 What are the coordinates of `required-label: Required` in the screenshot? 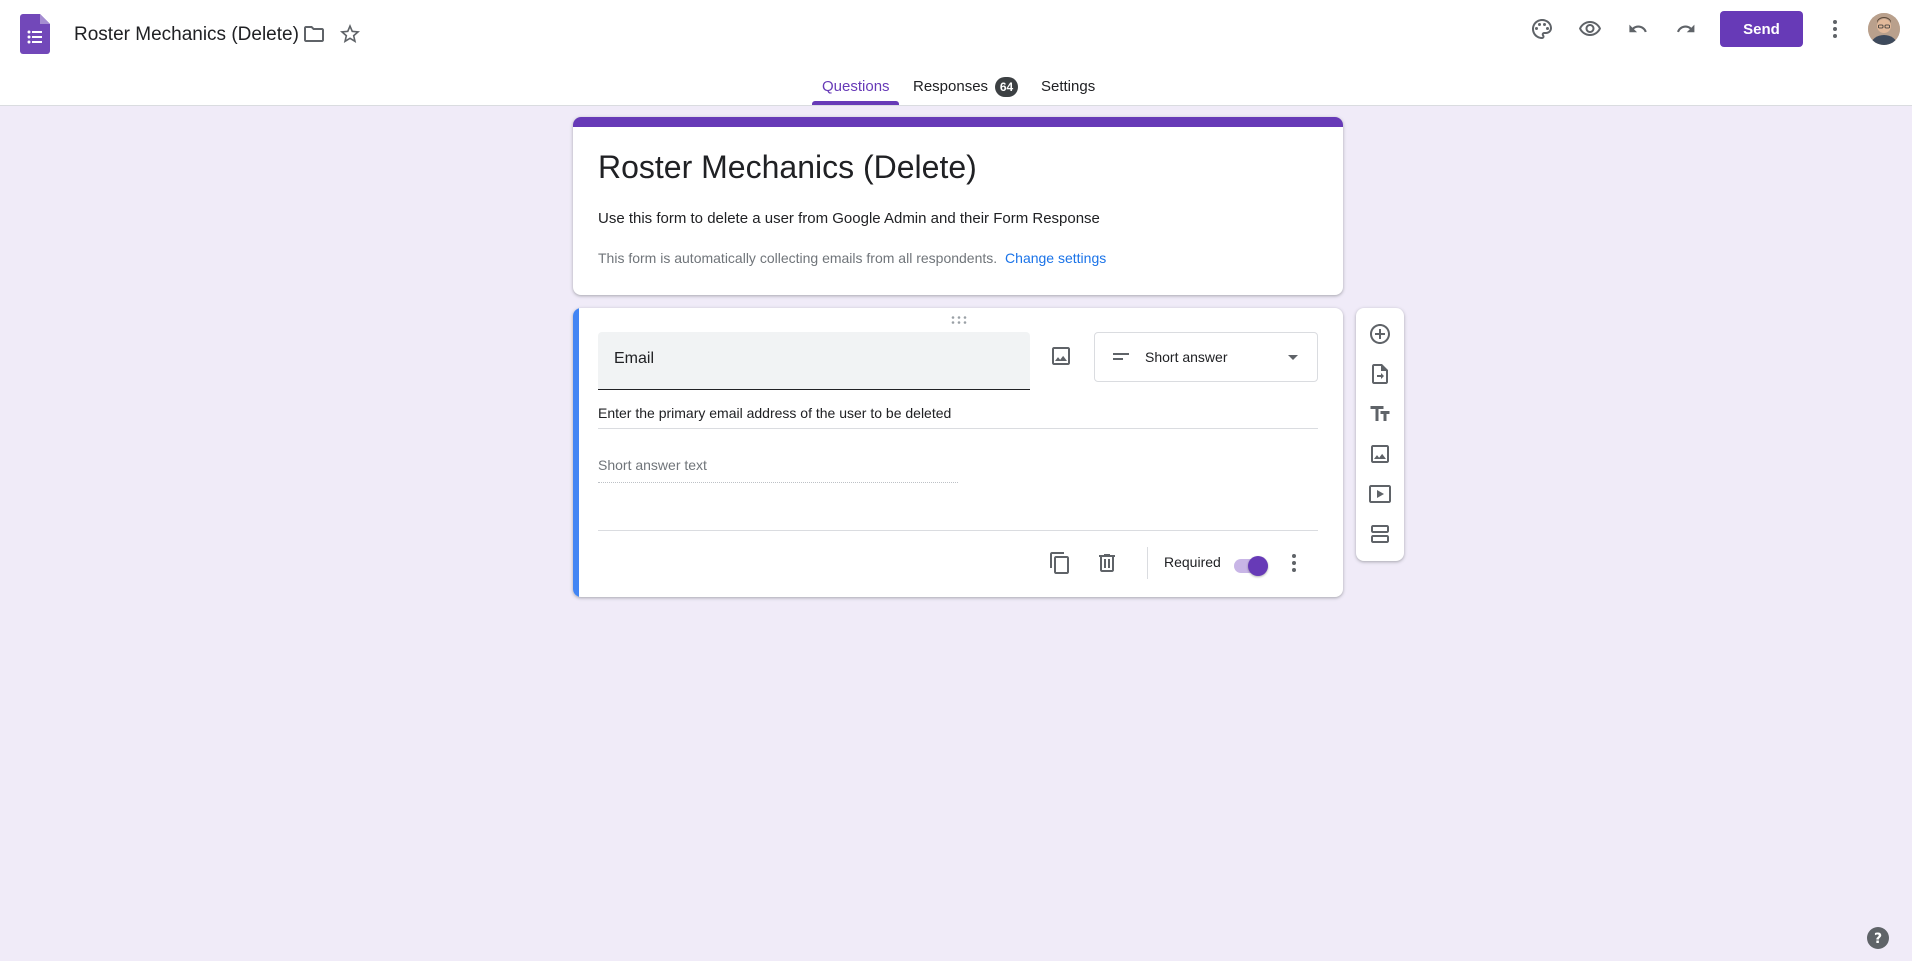 It's located at (1192, 562).